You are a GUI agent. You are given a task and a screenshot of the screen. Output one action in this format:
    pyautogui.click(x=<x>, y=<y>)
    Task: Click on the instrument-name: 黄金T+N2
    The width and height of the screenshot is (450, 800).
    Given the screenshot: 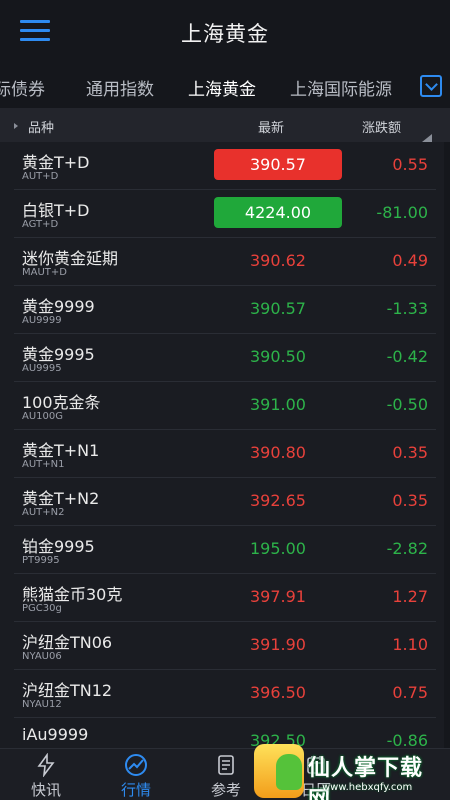 What is the action you would take?
    pyautogui.click(x=61, y=498)
    